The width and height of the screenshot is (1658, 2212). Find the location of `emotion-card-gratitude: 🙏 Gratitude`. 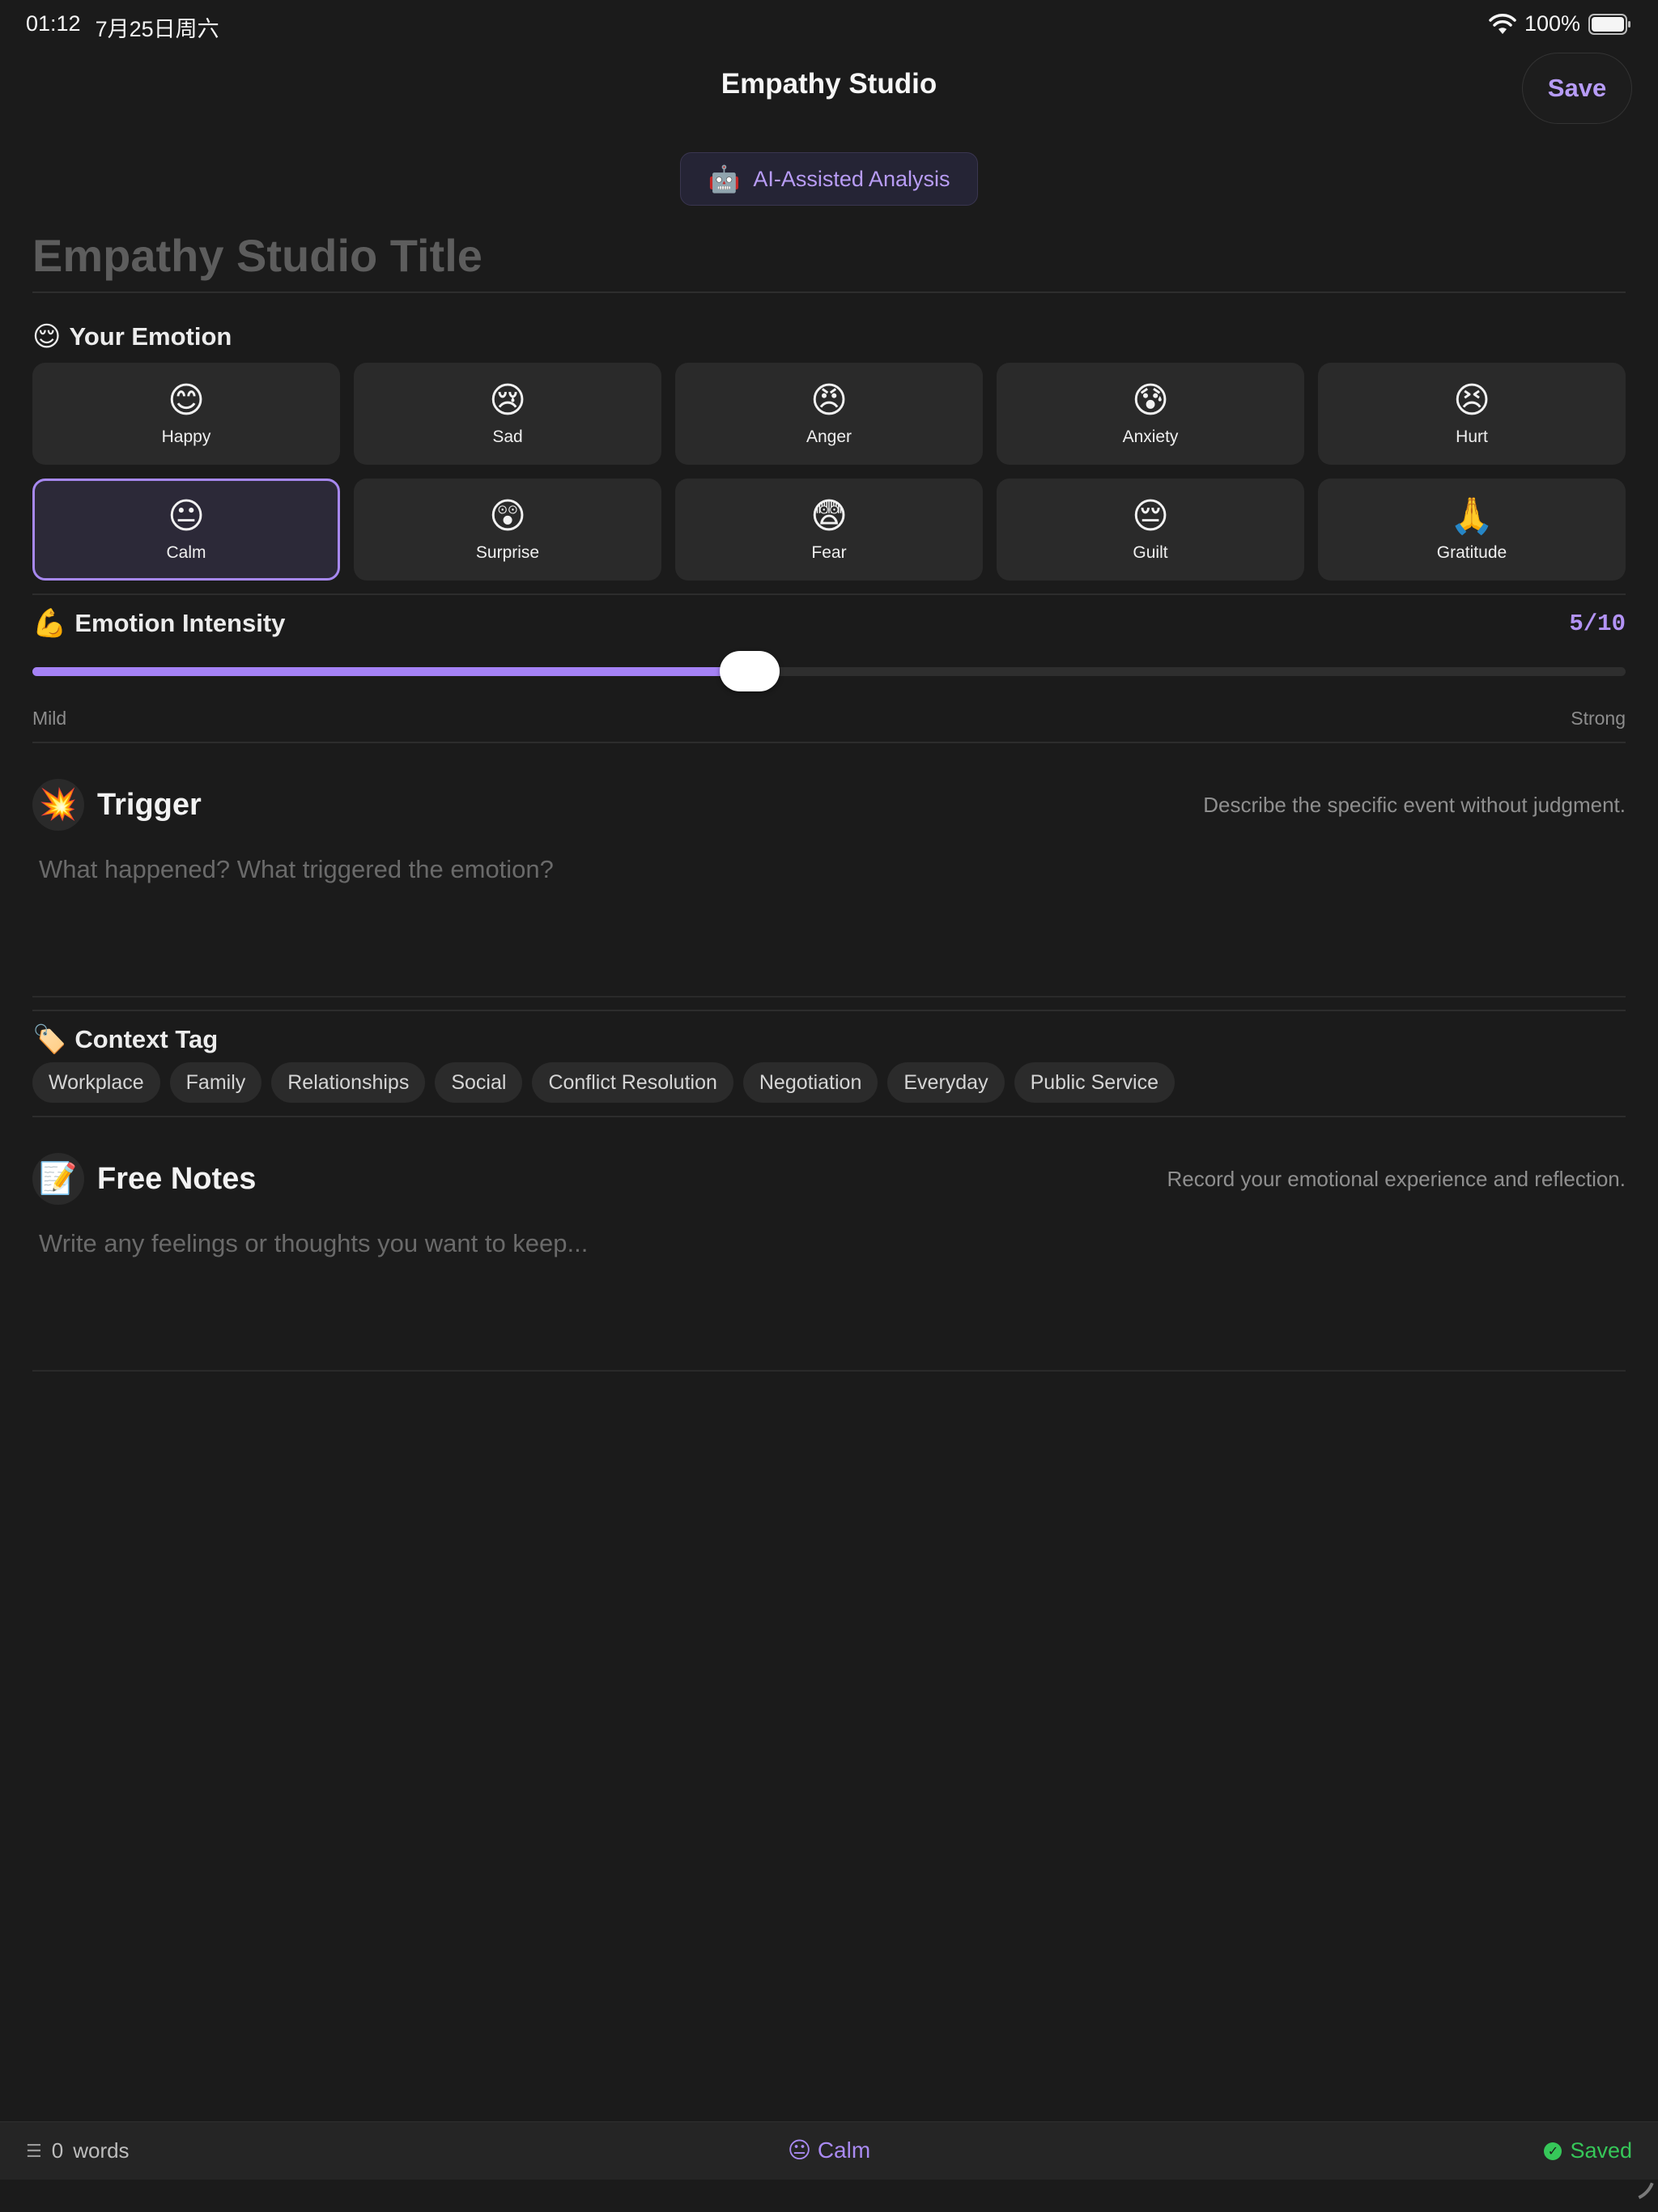

emotion-card-gratitude: 🙏 Gratitude is located at coordinates (1472, 530).